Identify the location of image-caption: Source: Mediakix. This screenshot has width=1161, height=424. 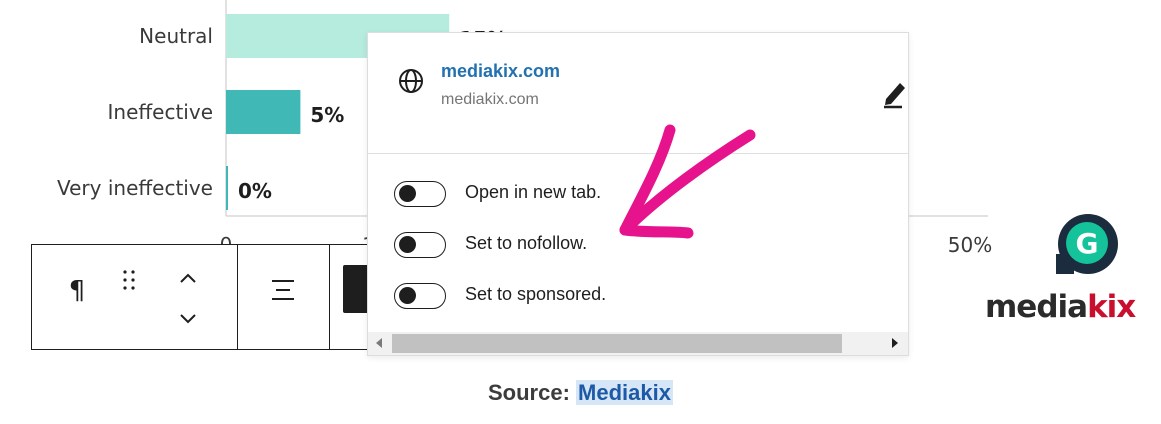
(580, 393).